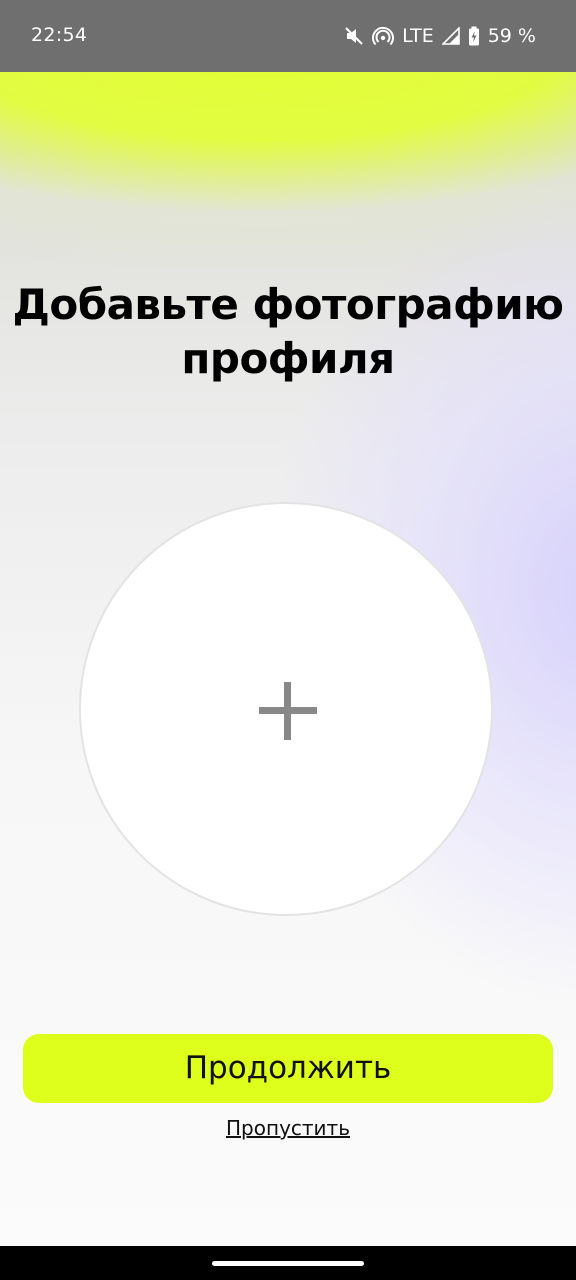 Image resolution: width=576 pixels, height=1280 pixels. I want to click on status-icons: LTE 59 %, so click(440, 36).